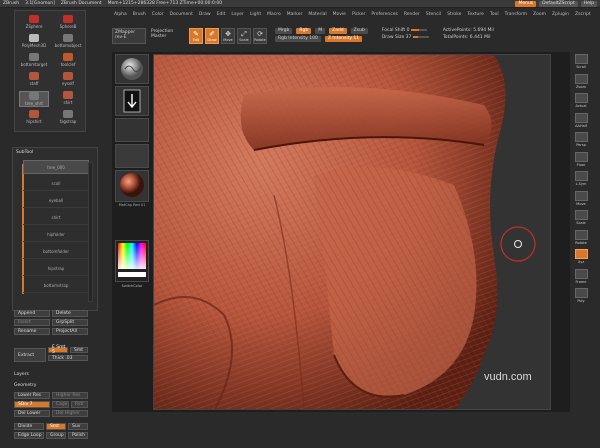  I want to click on tool-item: ZSphere, so click(34, 22).